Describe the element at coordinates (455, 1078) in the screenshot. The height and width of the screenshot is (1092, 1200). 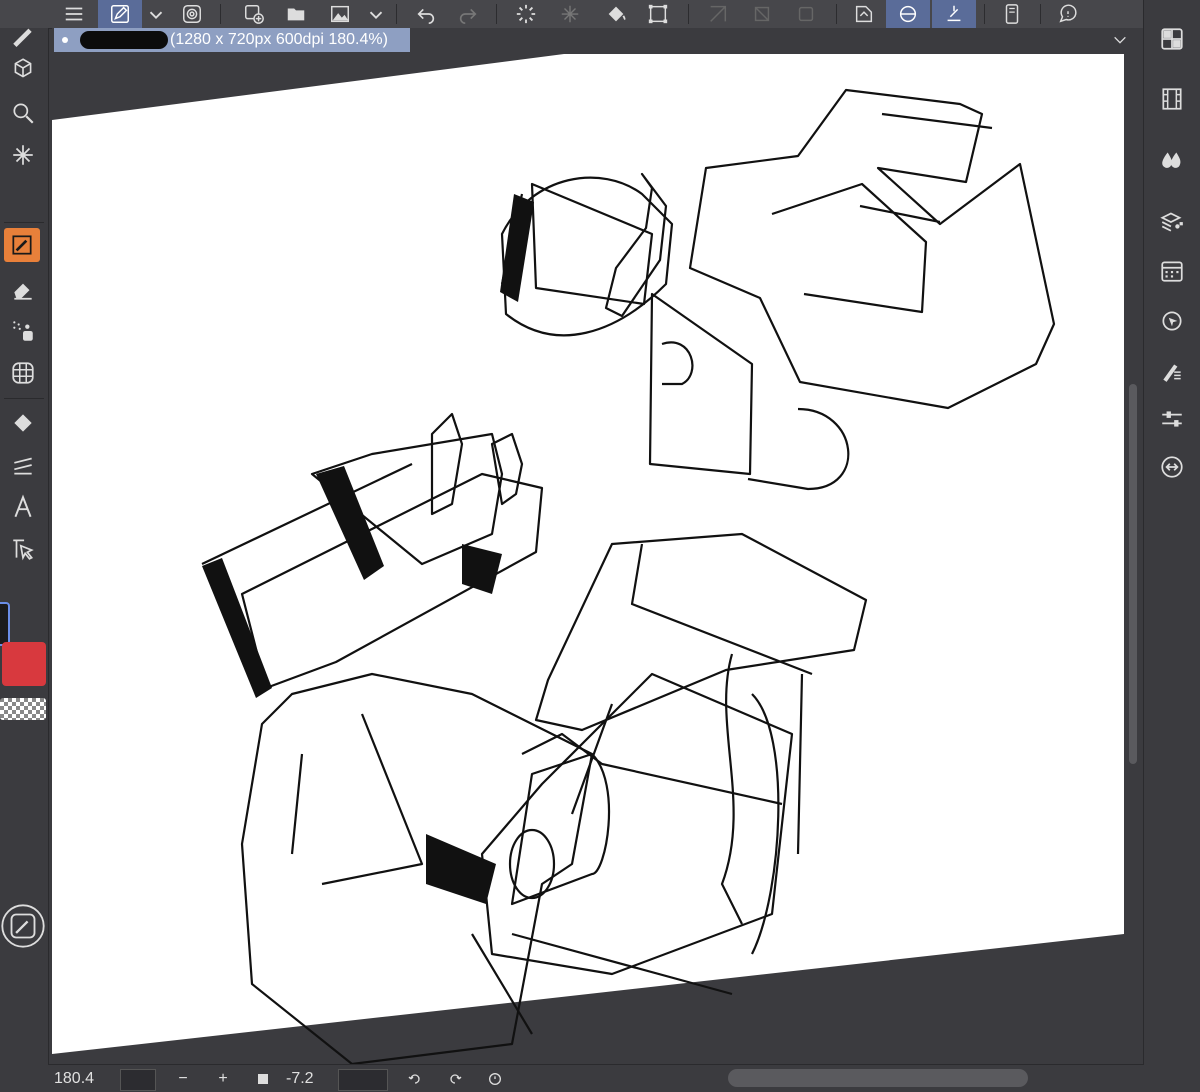
I see `rotate-right-icon` at that location.